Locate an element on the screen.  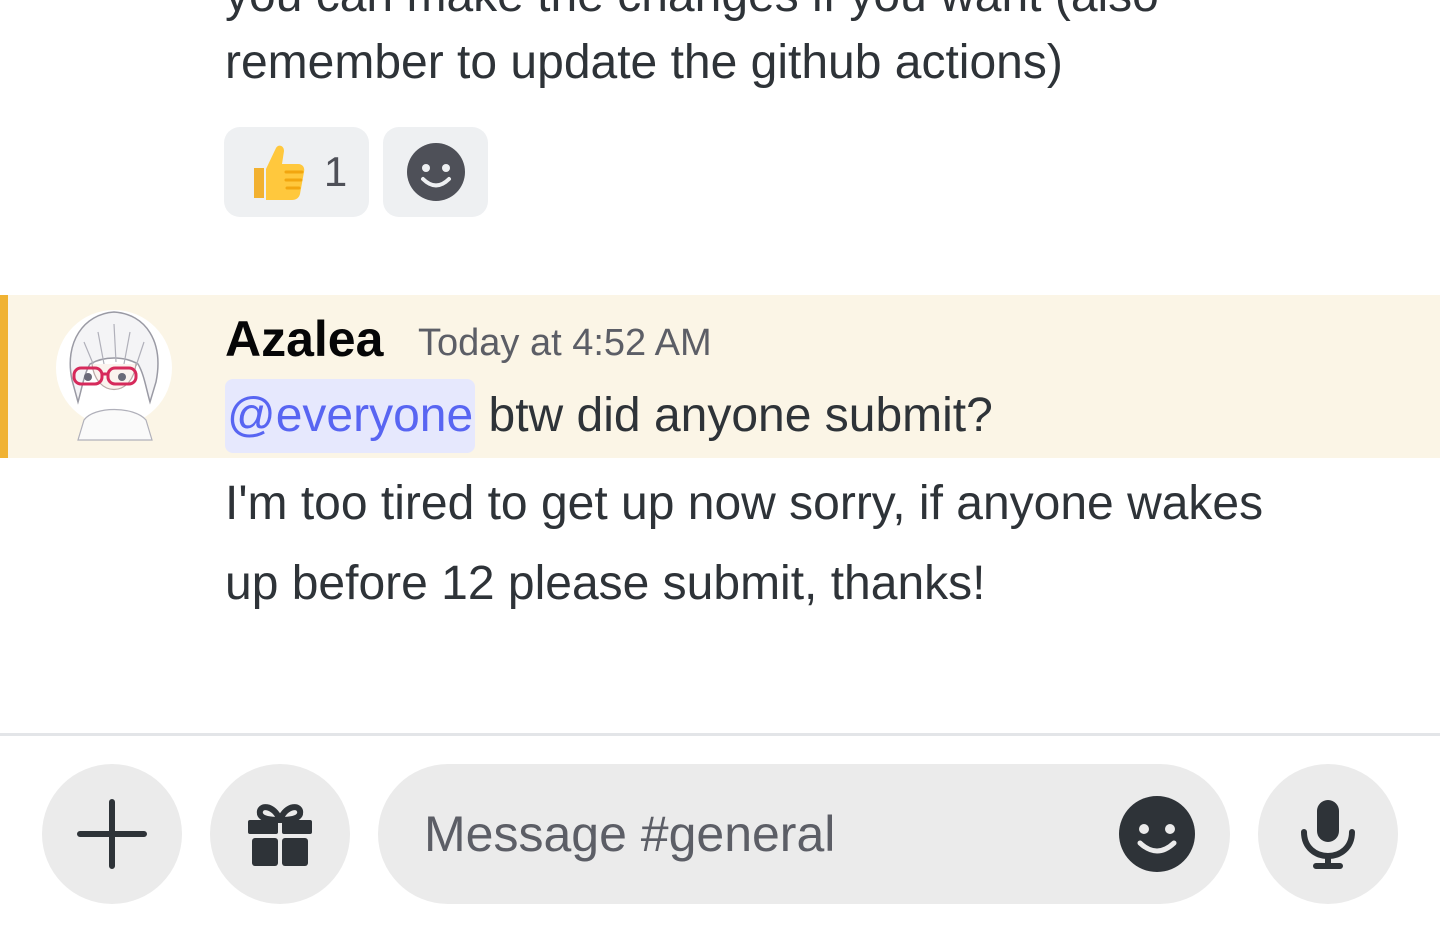
reaction-thumbs-up: 1 is located at coordinates (296, 172).